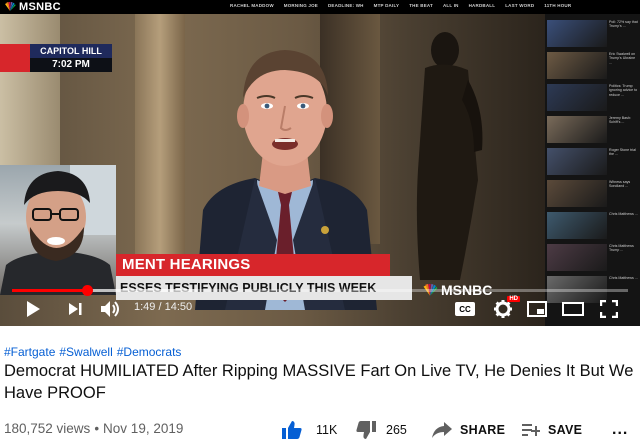 This screenshot has height=444, width=640. I want to click on save-label: SAVE, so click(565, 430).